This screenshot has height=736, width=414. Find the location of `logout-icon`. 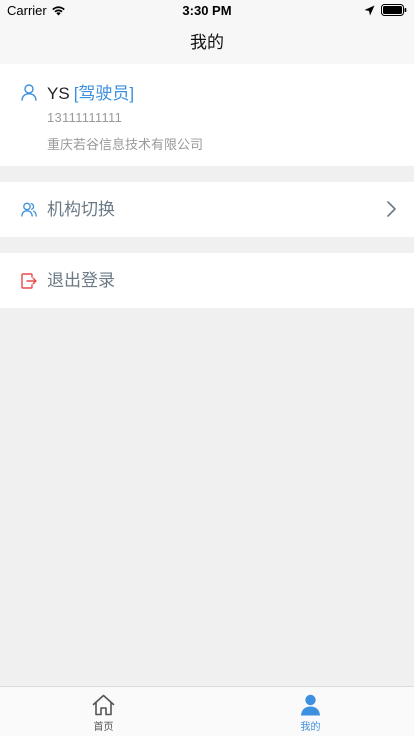

logout-icon is located at coordinates (29, 283).